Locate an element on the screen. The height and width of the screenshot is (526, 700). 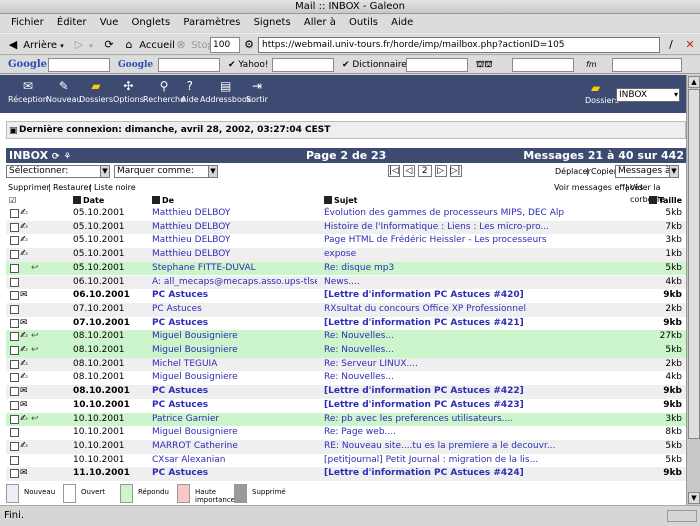
menu-parametres: Paramètres is located at coordinates (211, 23).